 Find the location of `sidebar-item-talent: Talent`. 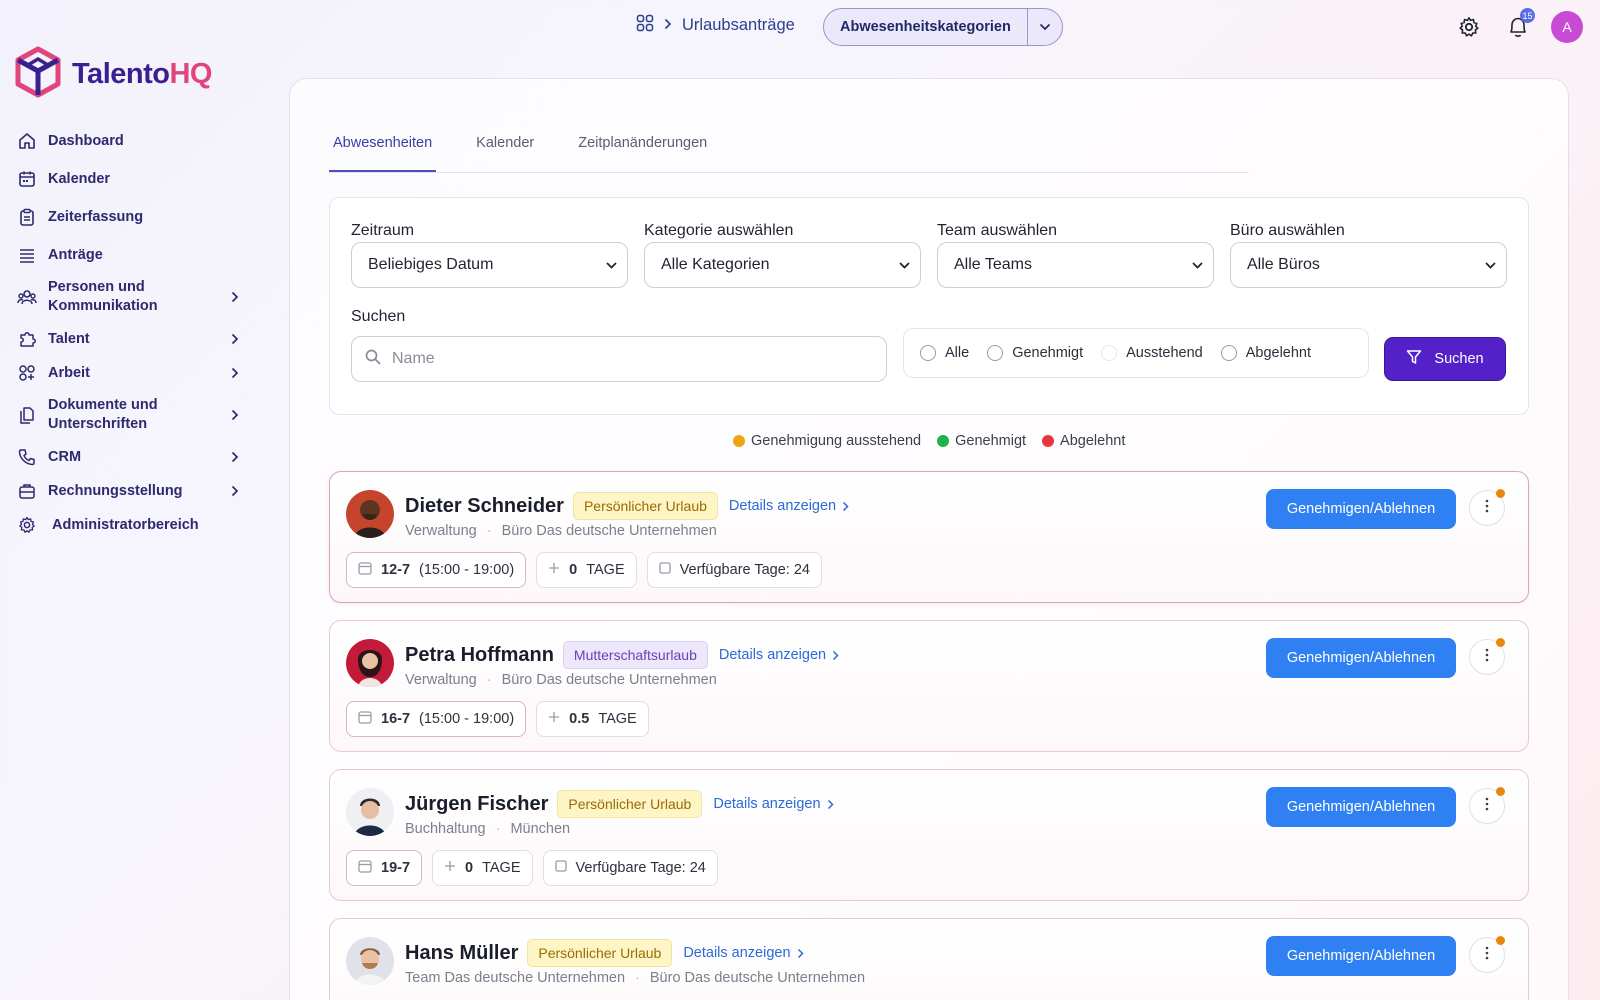

sidebar-item-talent: Talent is located at coordinates (130, 339).